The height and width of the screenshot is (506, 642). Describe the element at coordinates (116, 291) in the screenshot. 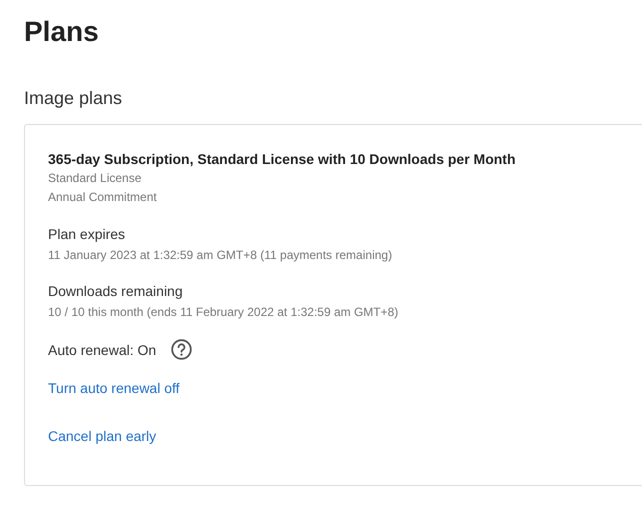

I see `fact-label: Downloads remaining` at that location.